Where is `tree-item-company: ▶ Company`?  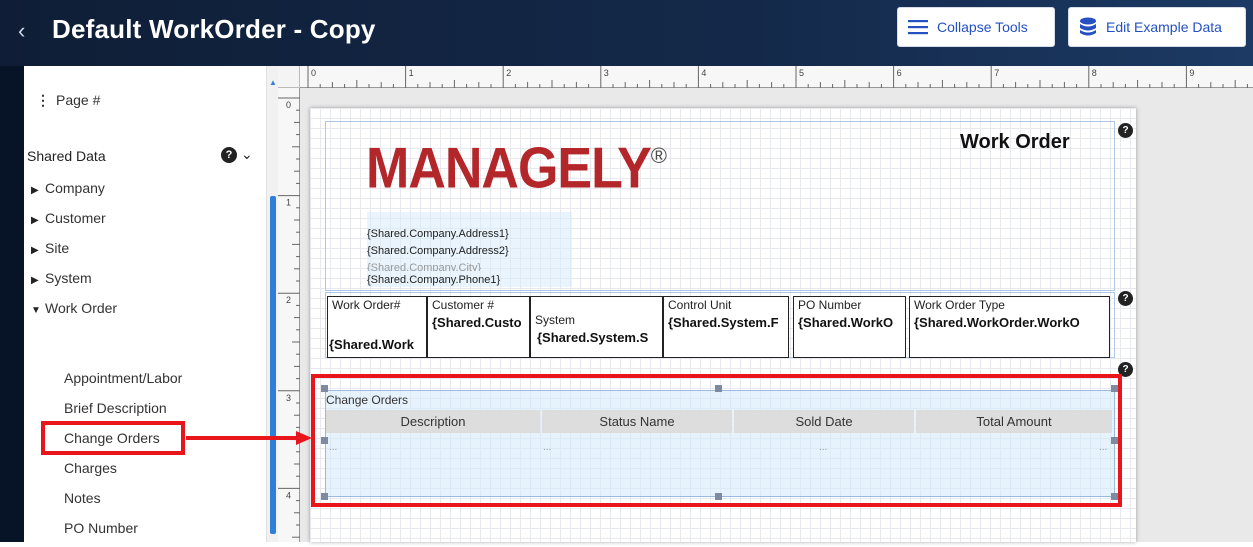
tree-item-company: ▶ Company is located at coordinates (68, 188).